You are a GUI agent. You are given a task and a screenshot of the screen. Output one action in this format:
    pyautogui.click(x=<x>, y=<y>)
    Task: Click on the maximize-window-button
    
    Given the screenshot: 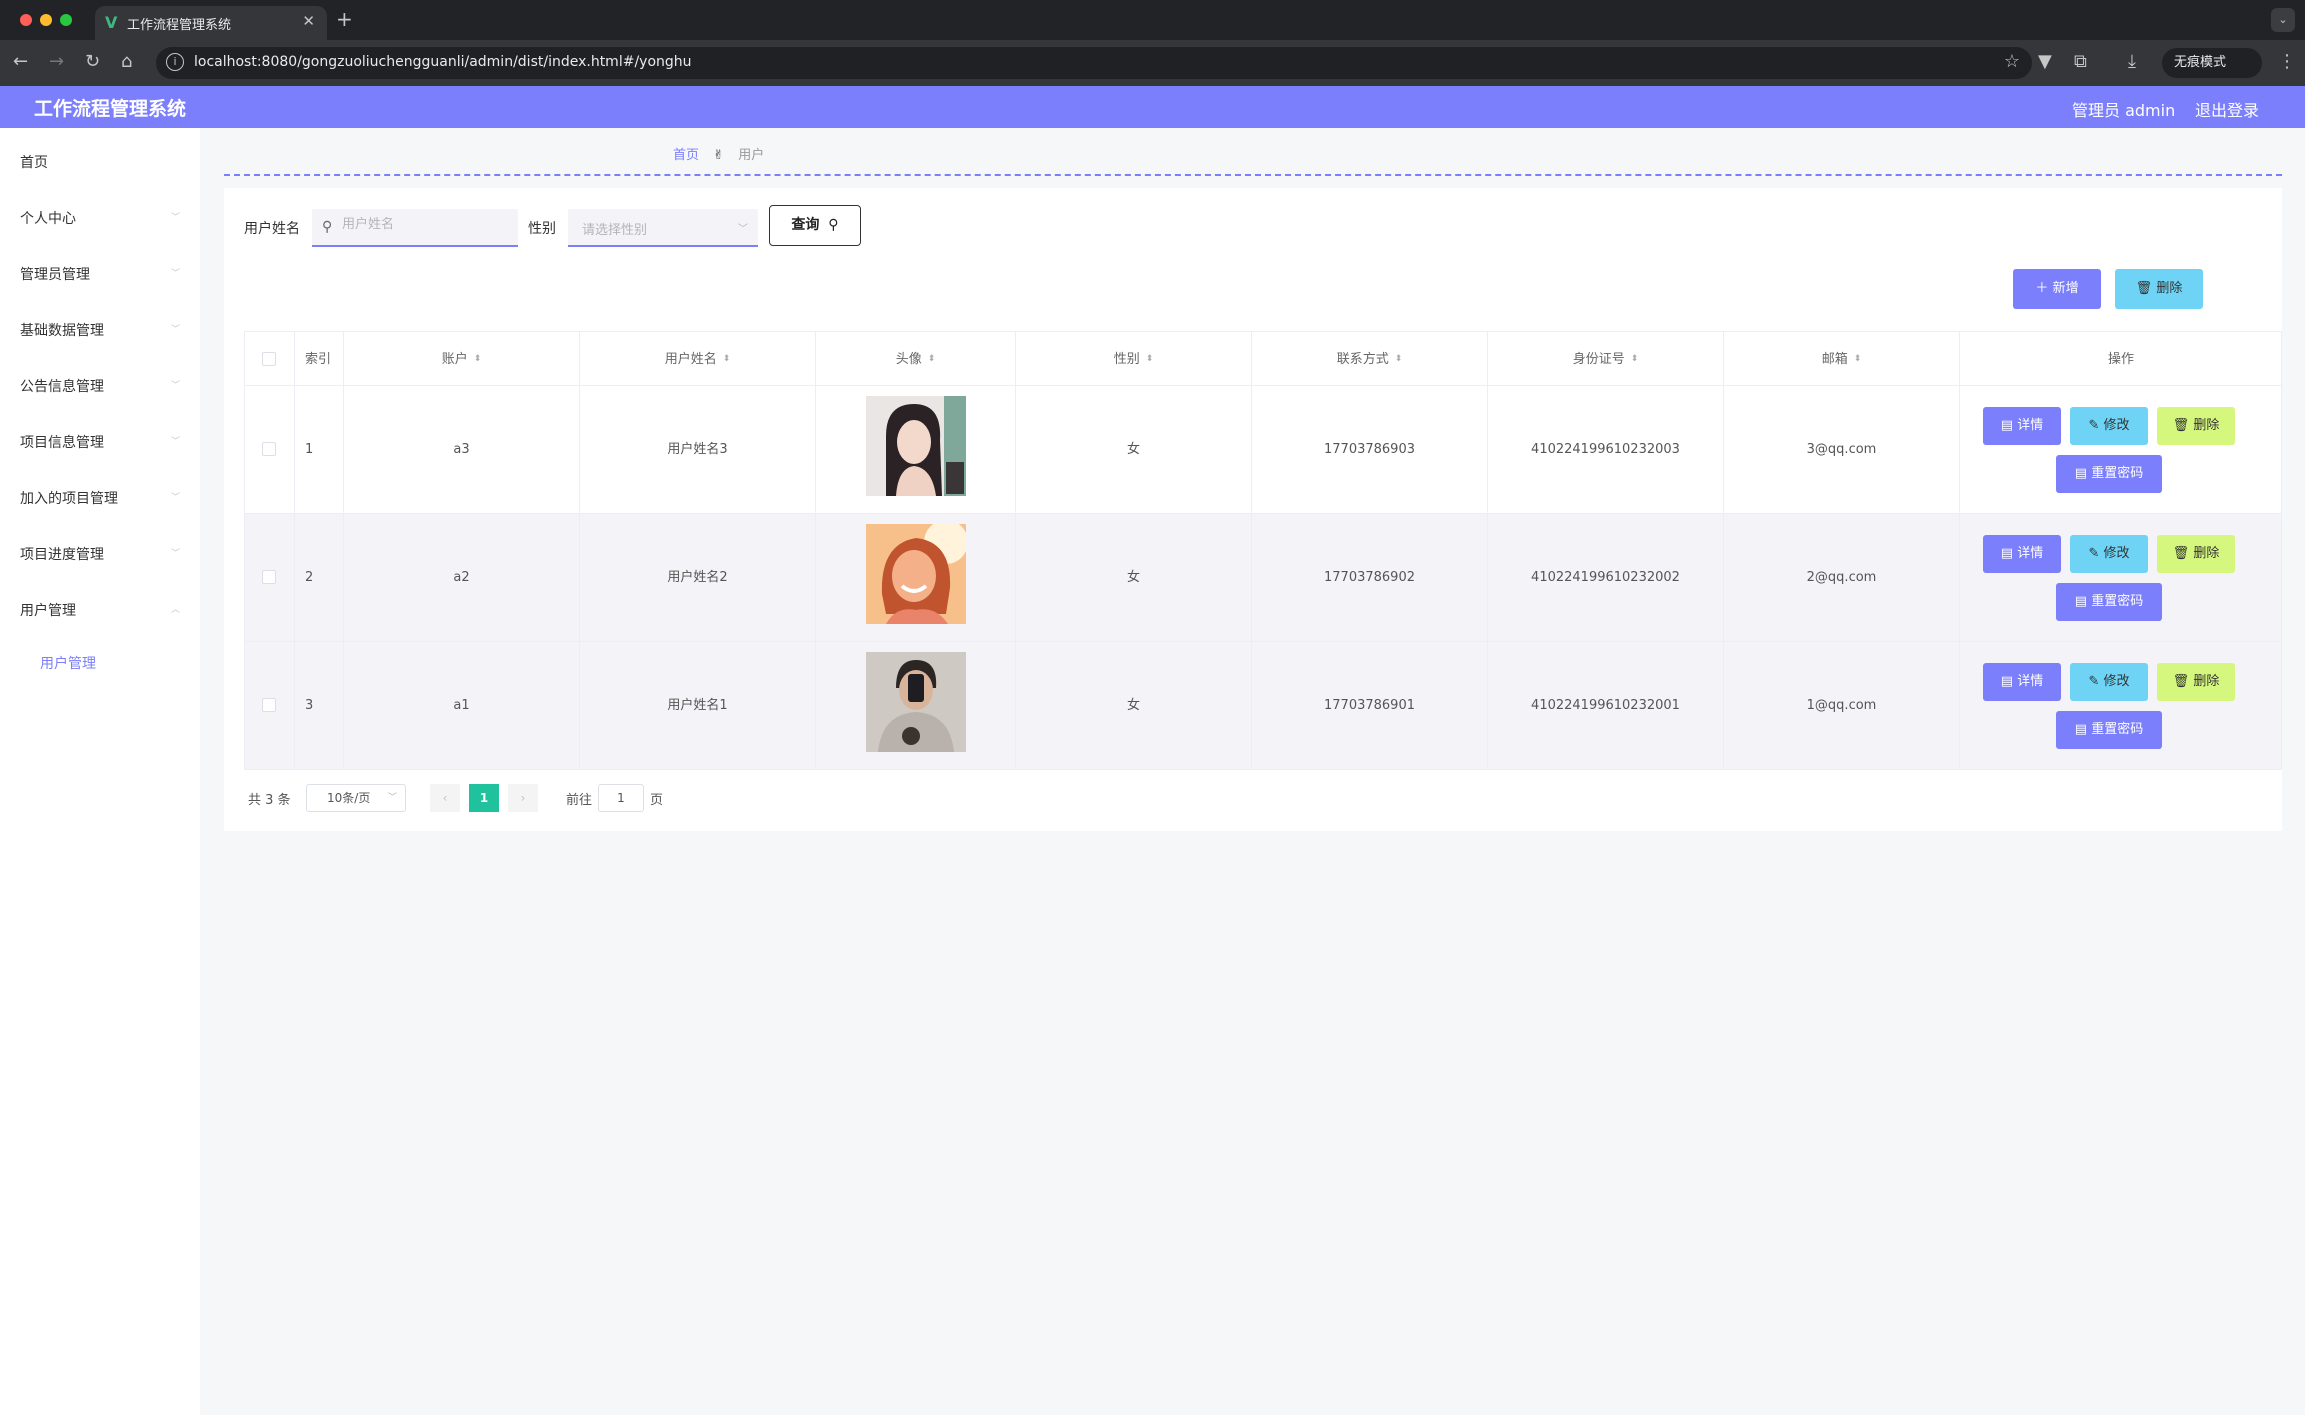 What is the action you would take?
    pyautogui.click(x=66, y=20)
    